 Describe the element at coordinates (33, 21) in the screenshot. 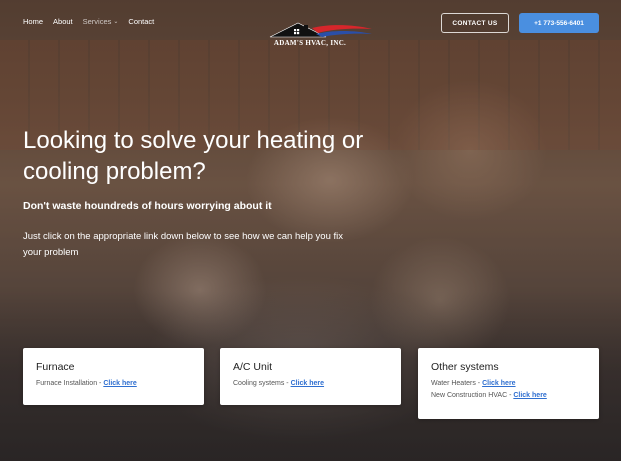

I see `nav-home-link: Home` at that location.